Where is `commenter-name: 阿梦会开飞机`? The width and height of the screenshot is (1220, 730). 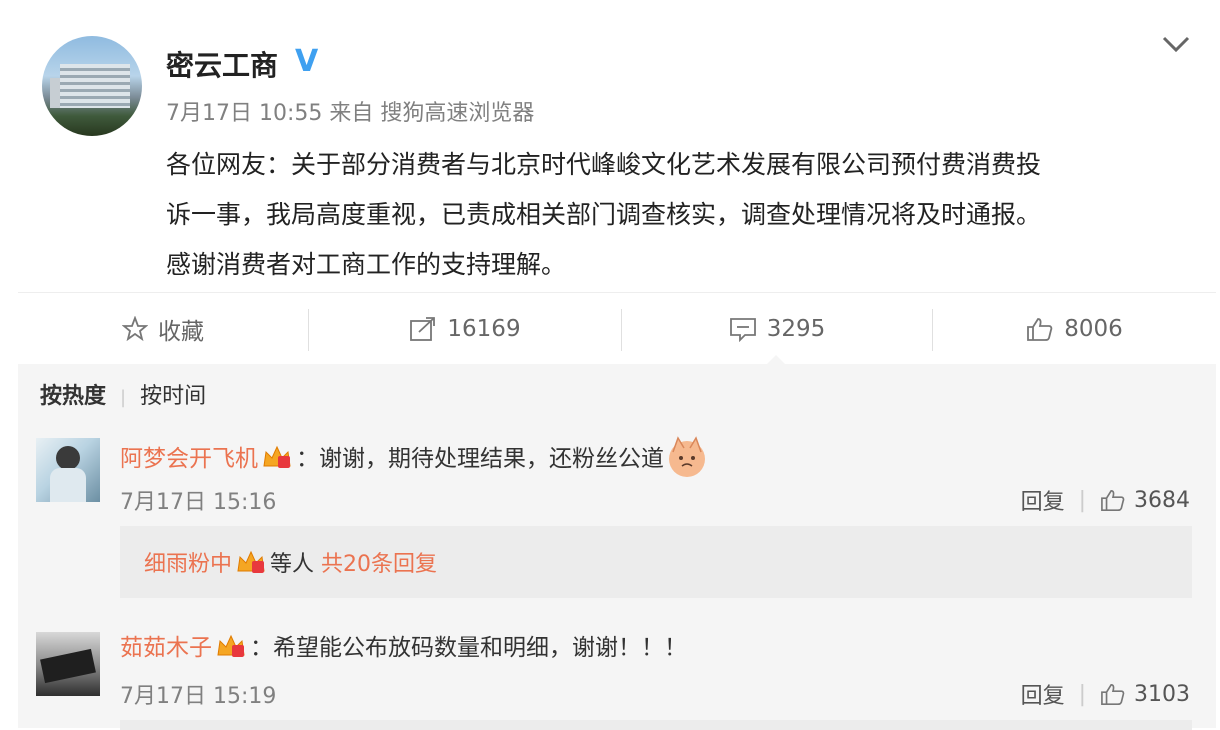
commenter-name: 阿梦会开飞机 is located at coordinates (189, 459).